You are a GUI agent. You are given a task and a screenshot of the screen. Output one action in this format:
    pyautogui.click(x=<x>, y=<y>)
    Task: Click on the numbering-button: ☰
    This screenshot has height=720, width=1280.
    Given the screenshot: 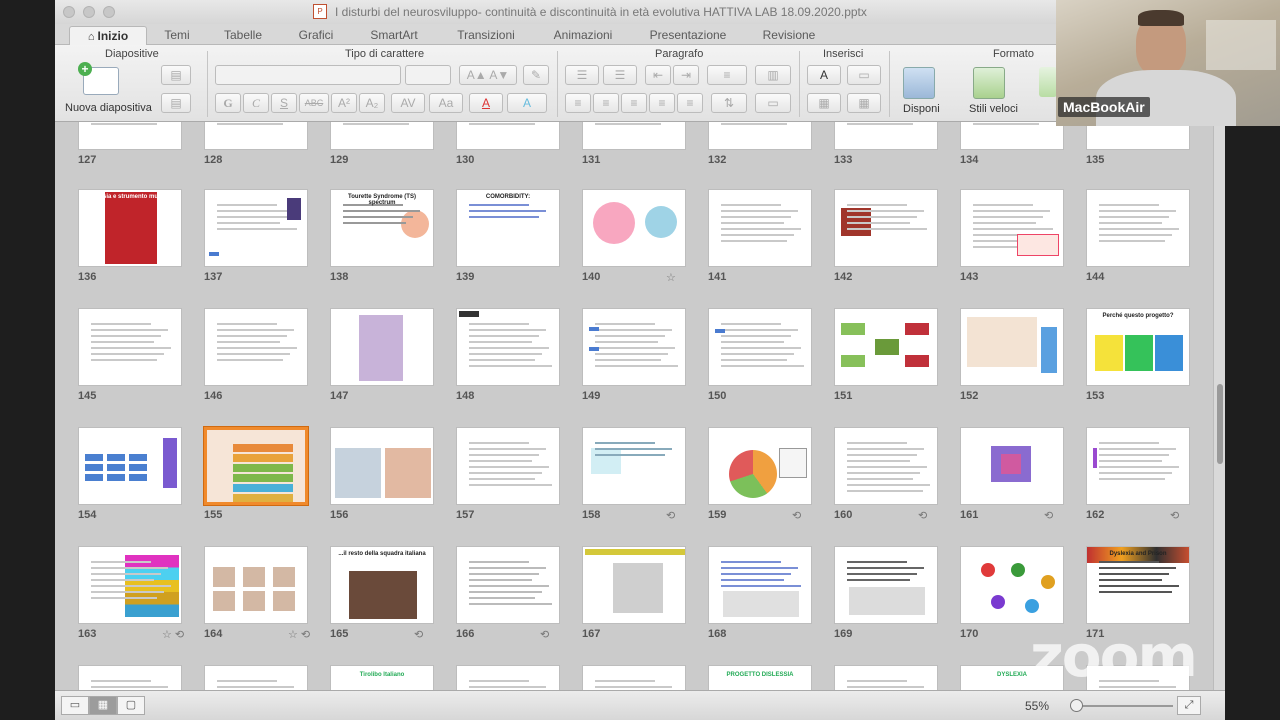 What is the action you would take?
    pyautogui.click(x=620, y=75)
    